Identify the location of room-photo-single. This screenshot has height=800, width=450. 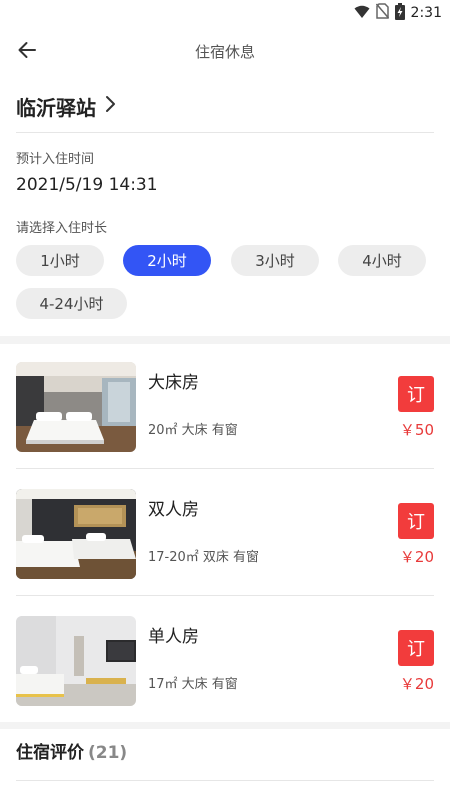
(76, 661).